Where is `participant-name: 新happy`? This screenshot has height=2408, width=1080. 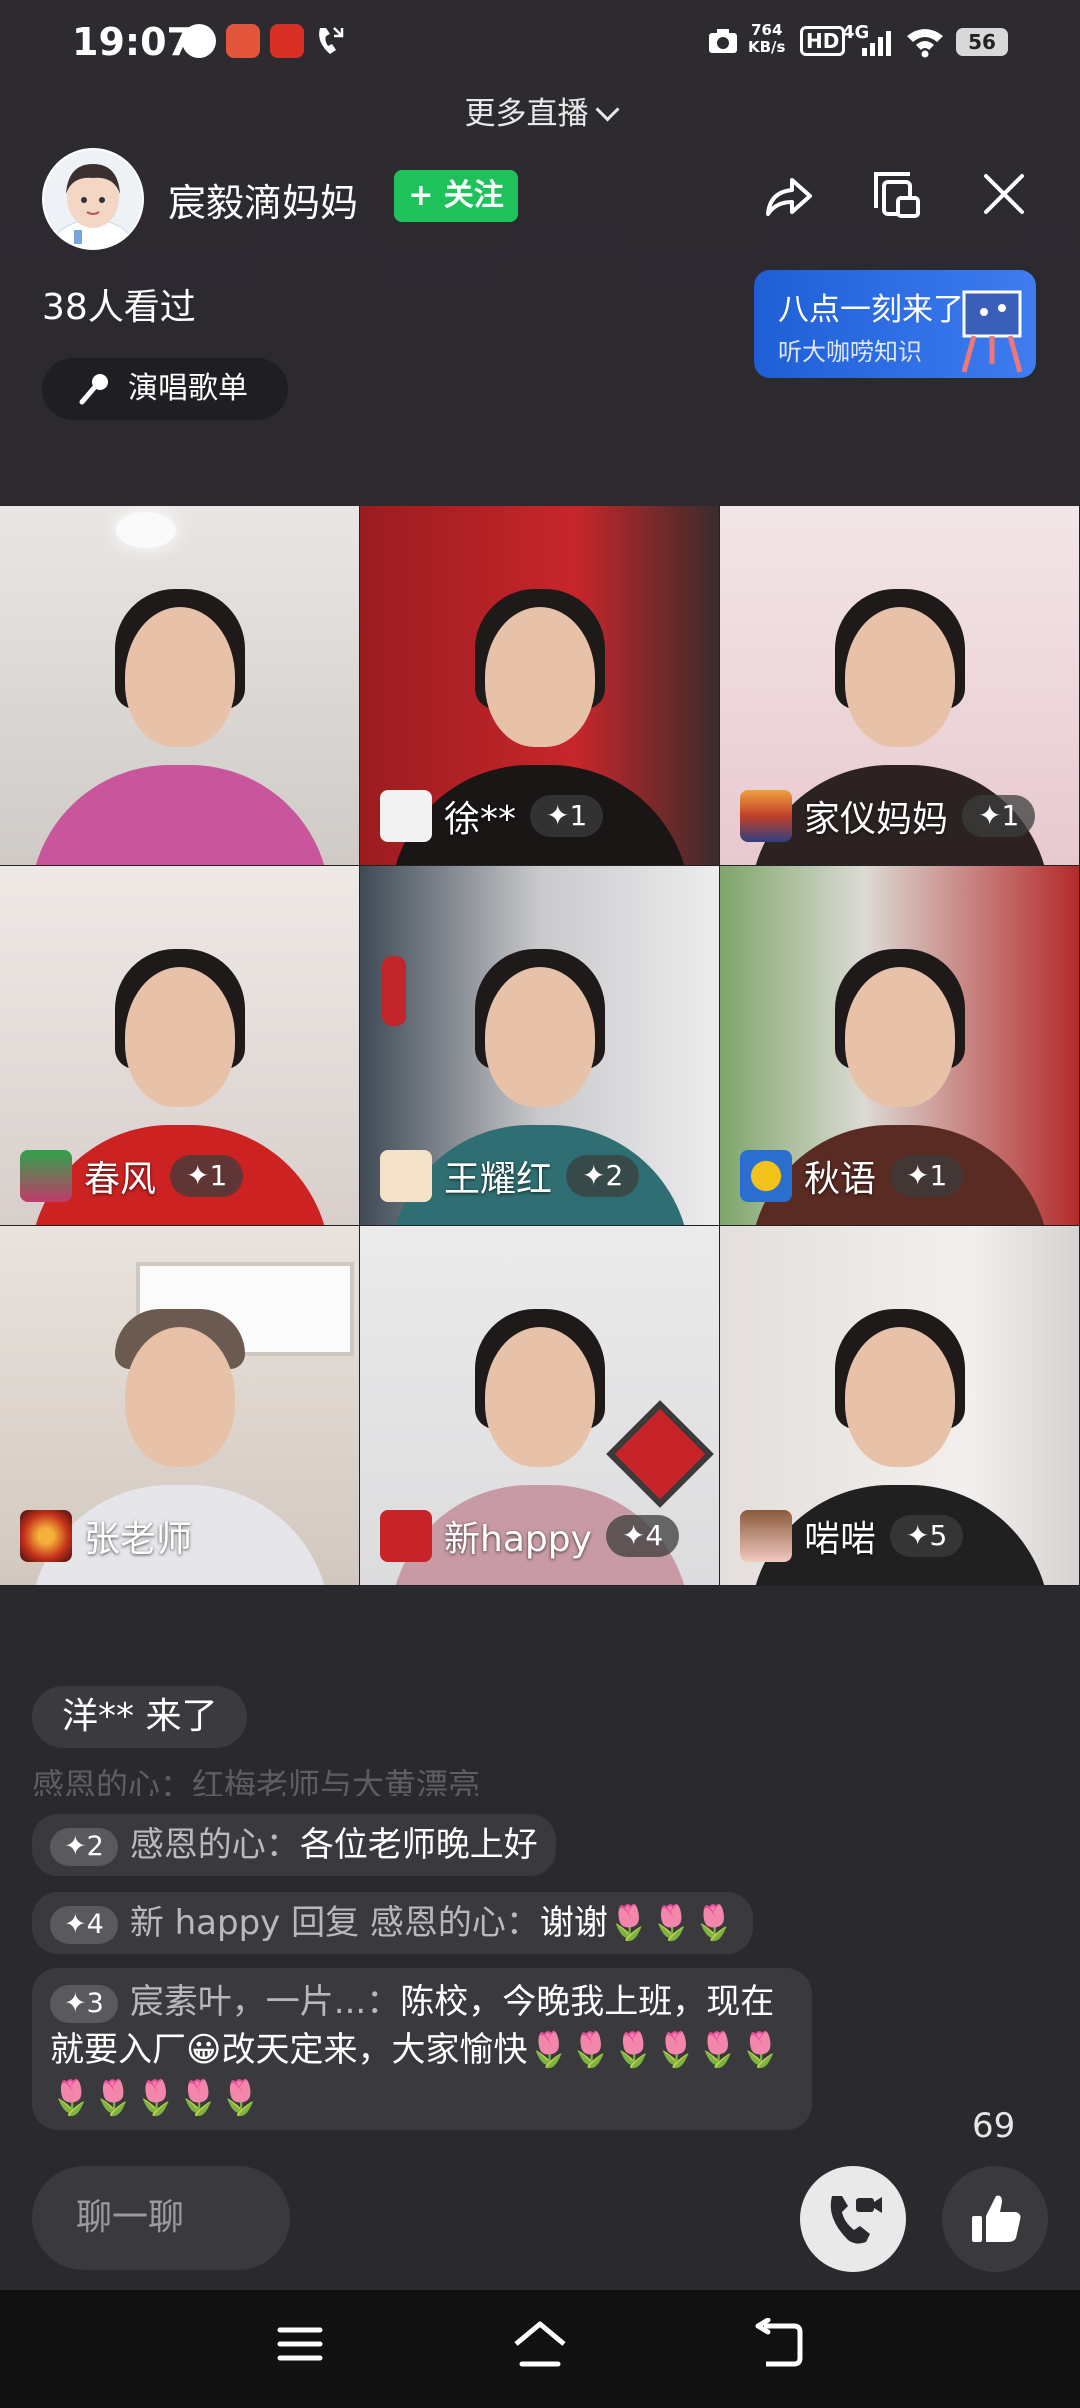
participant-name: 新happy is located at coordinates (518, 1539).